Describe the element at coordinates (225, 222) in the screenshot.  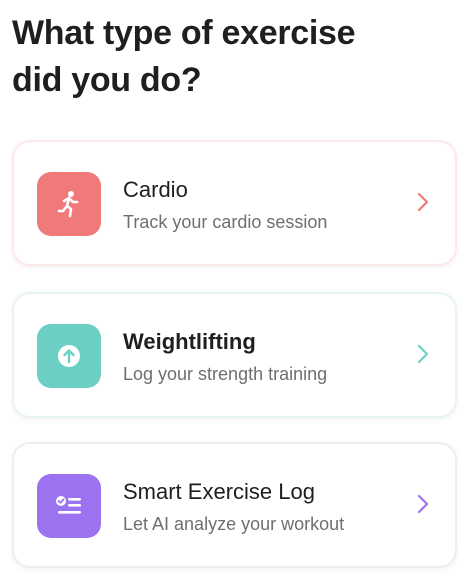
I see `option-subtitle: Track your cardio session` at that location.